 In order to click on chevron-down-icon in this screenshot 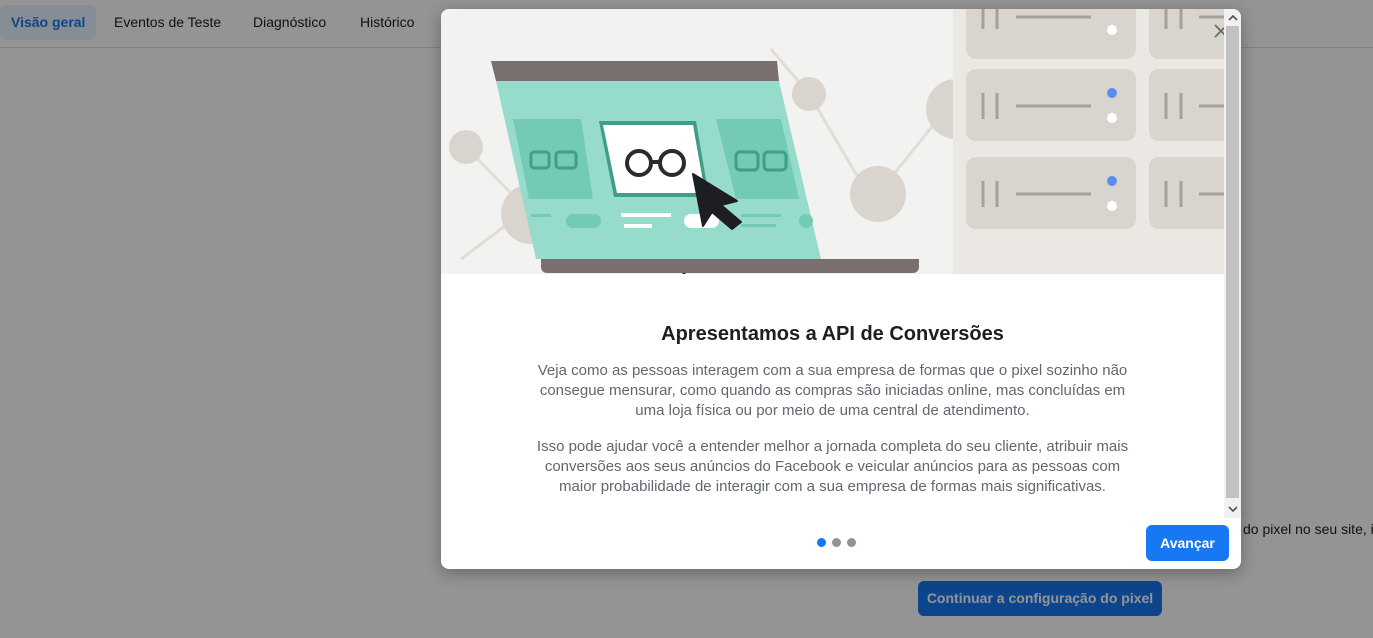, I will do `click(1232, 508)`.